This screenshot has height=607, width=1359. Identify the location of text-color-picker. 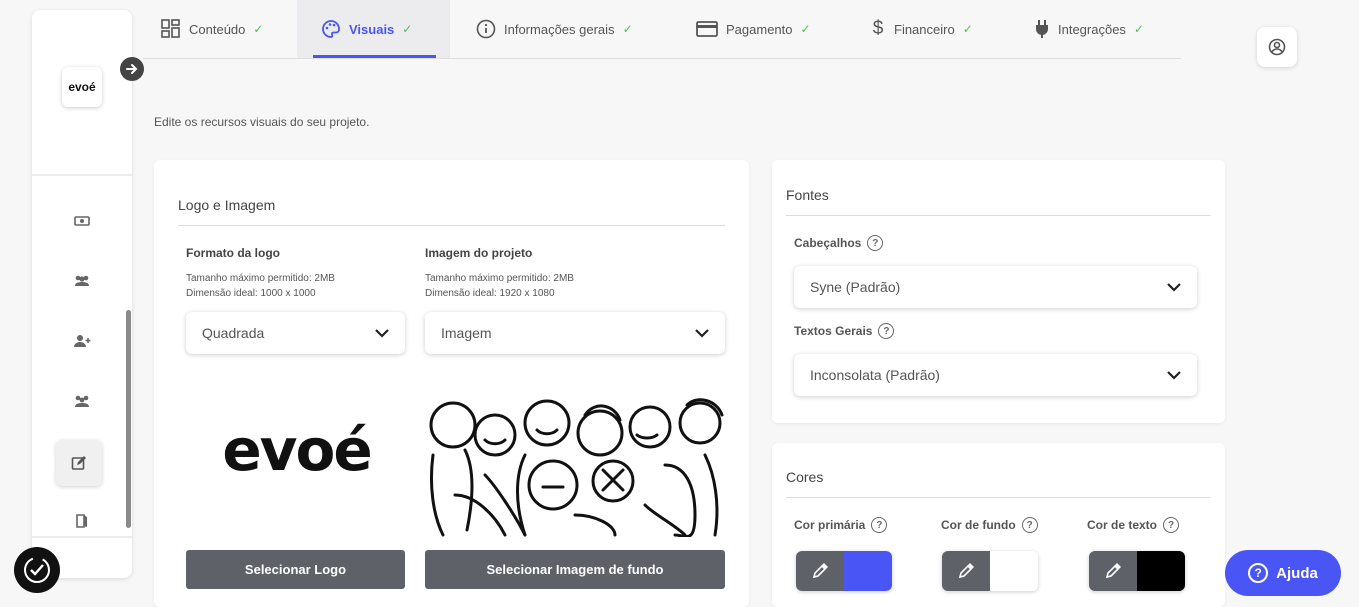
(1137, 571).